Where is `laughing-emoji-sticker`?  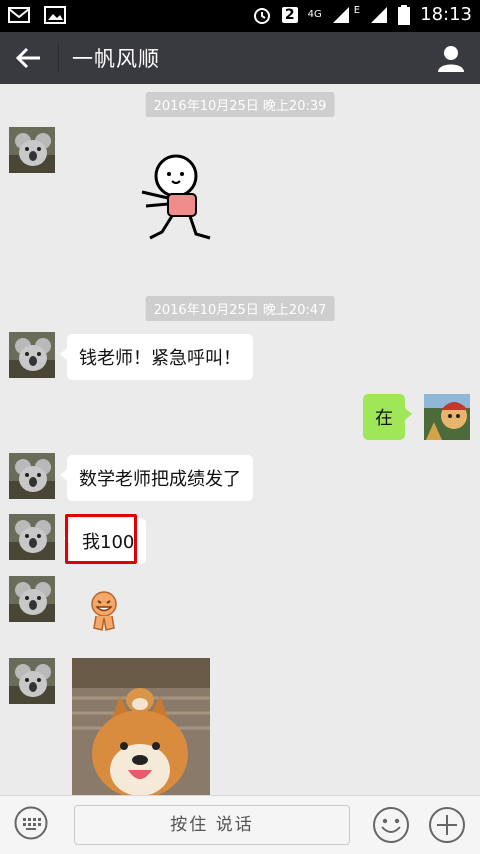 laughing-emoji-sticker is located at coordinates (104, 611).